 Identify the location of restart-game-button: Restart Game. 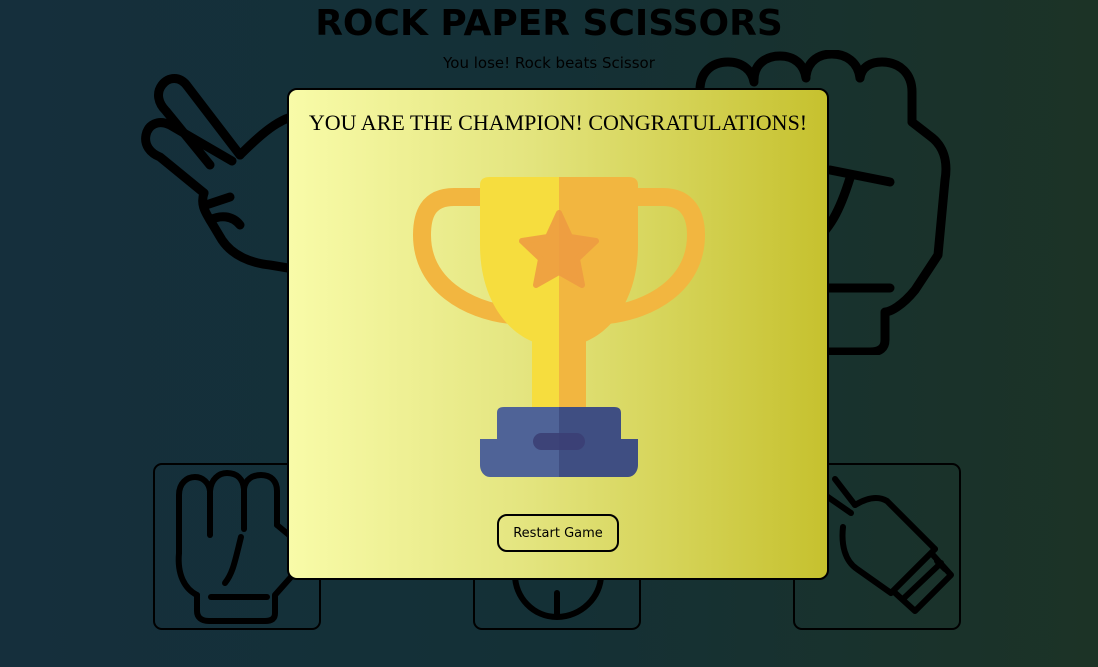
(558, 533).